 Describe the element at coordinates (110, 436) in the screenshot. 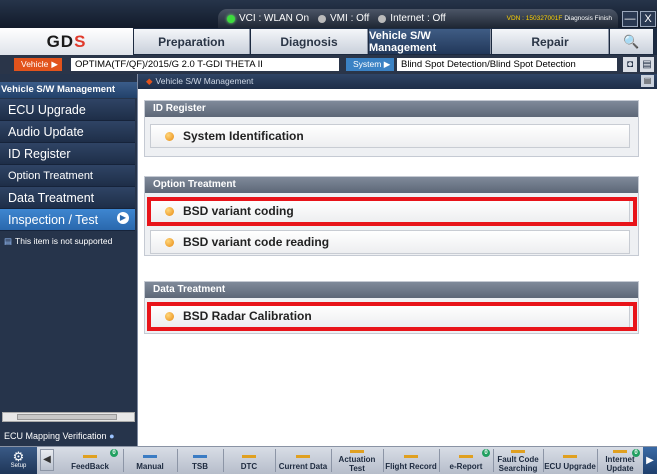

I see `info-icon: ●` at that location.